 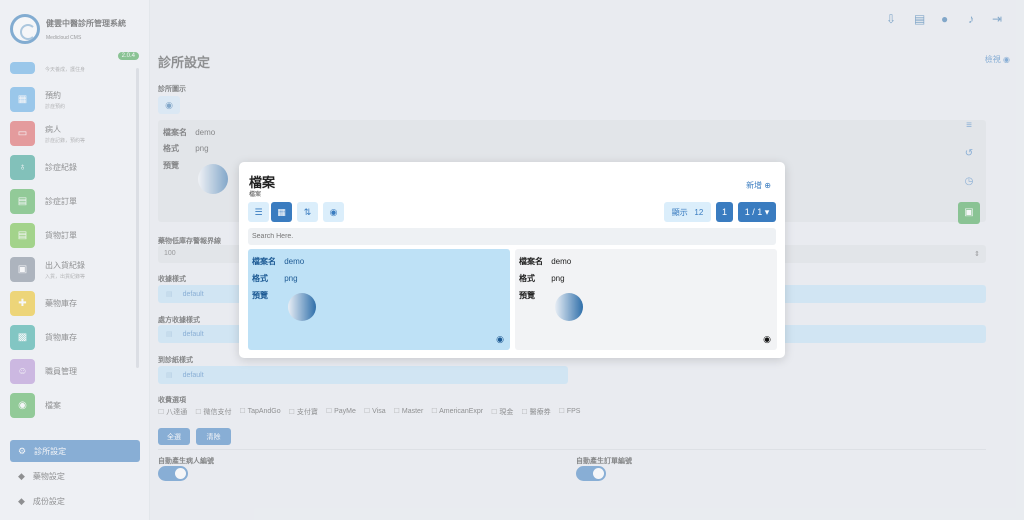 I want to click on grid-icon: ▦, so click(x=281, y=211).